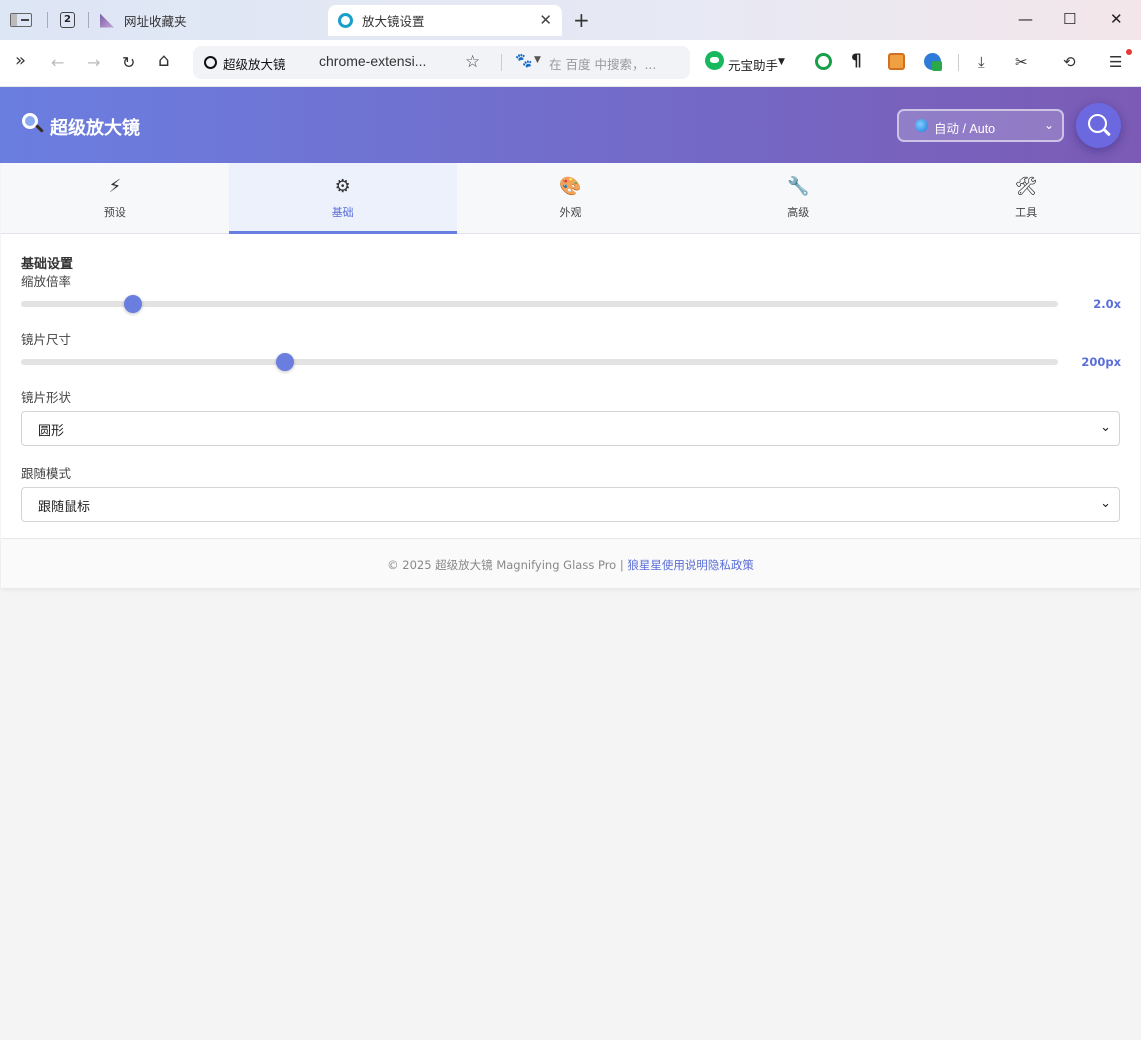 This screenshot has width=1141, height=1040. I want to click on picture-extension-icon, so click(896, 61).